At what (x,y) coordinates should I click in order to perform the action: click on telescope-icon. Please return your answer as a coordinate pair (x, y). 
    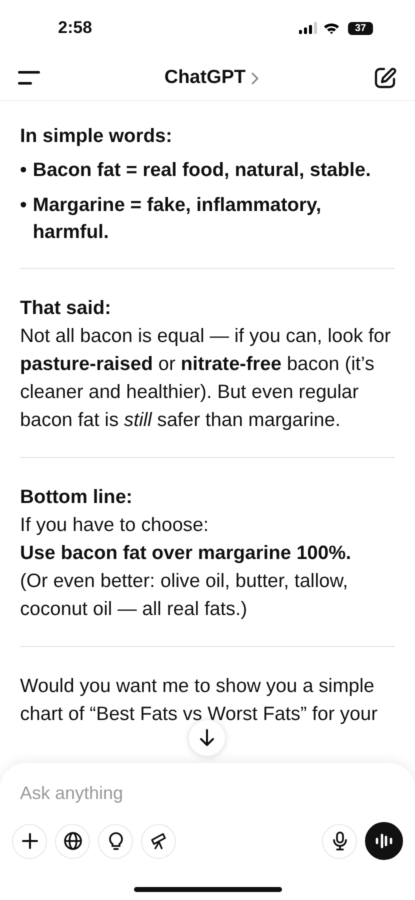
    Looking at the image, I should click on (158, 841).